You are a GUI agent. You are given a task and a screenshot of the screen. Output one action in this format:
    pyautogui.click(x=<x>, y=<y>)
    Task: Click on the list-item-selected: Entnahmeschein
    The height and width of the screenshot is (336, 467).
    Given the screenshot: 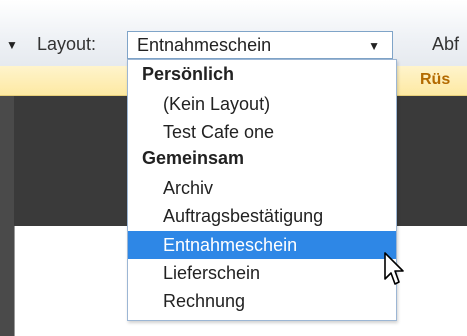 What is the action you would take?
    pyautogui.click(x=262, y=245)
    